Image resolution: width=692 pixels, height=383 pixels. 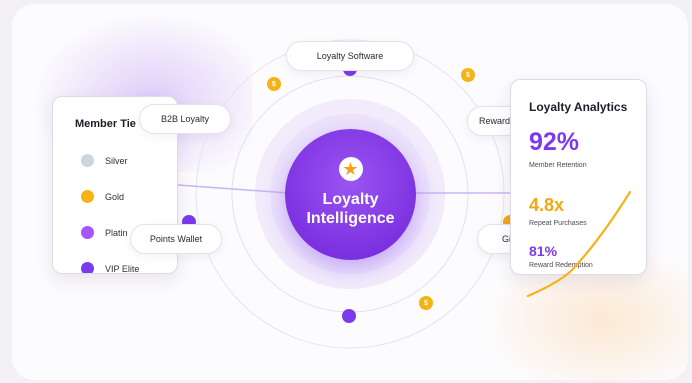 I want to click on metric-label-redemption: Reward Redemption, so click(x=561, y=265).